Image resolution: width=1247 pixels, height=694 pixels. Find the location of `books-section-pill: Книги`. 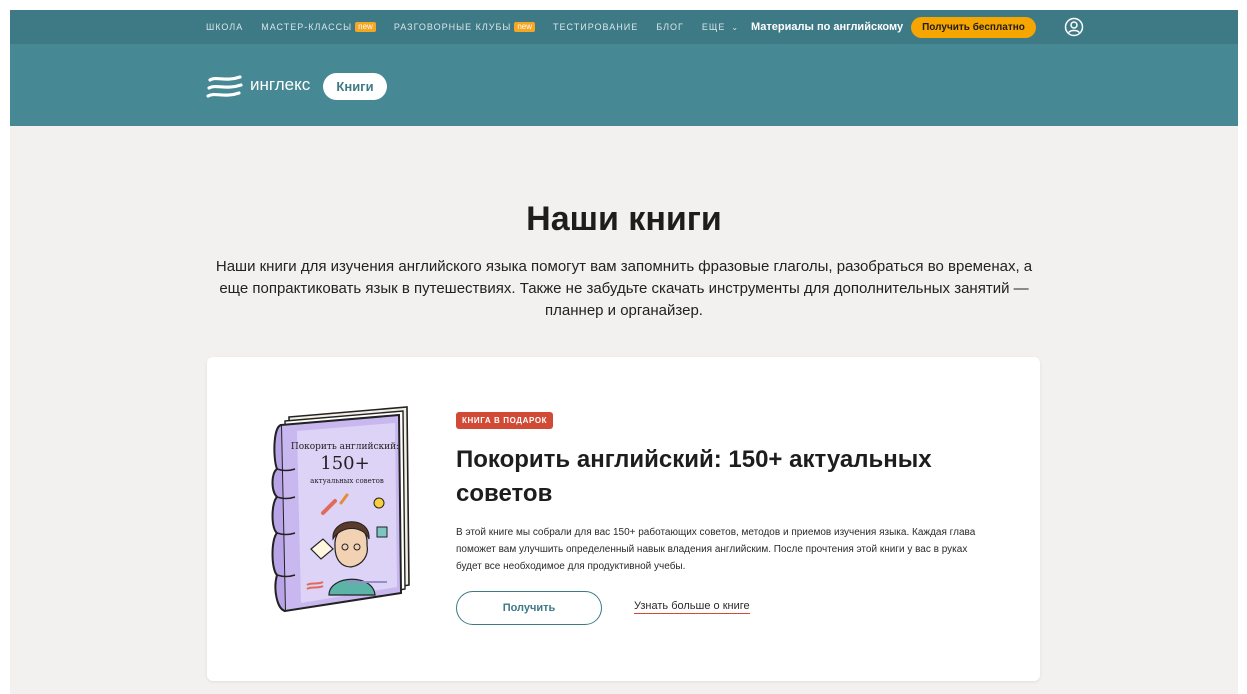

books-section-pill: Книги is located at coordinates (355, 86).